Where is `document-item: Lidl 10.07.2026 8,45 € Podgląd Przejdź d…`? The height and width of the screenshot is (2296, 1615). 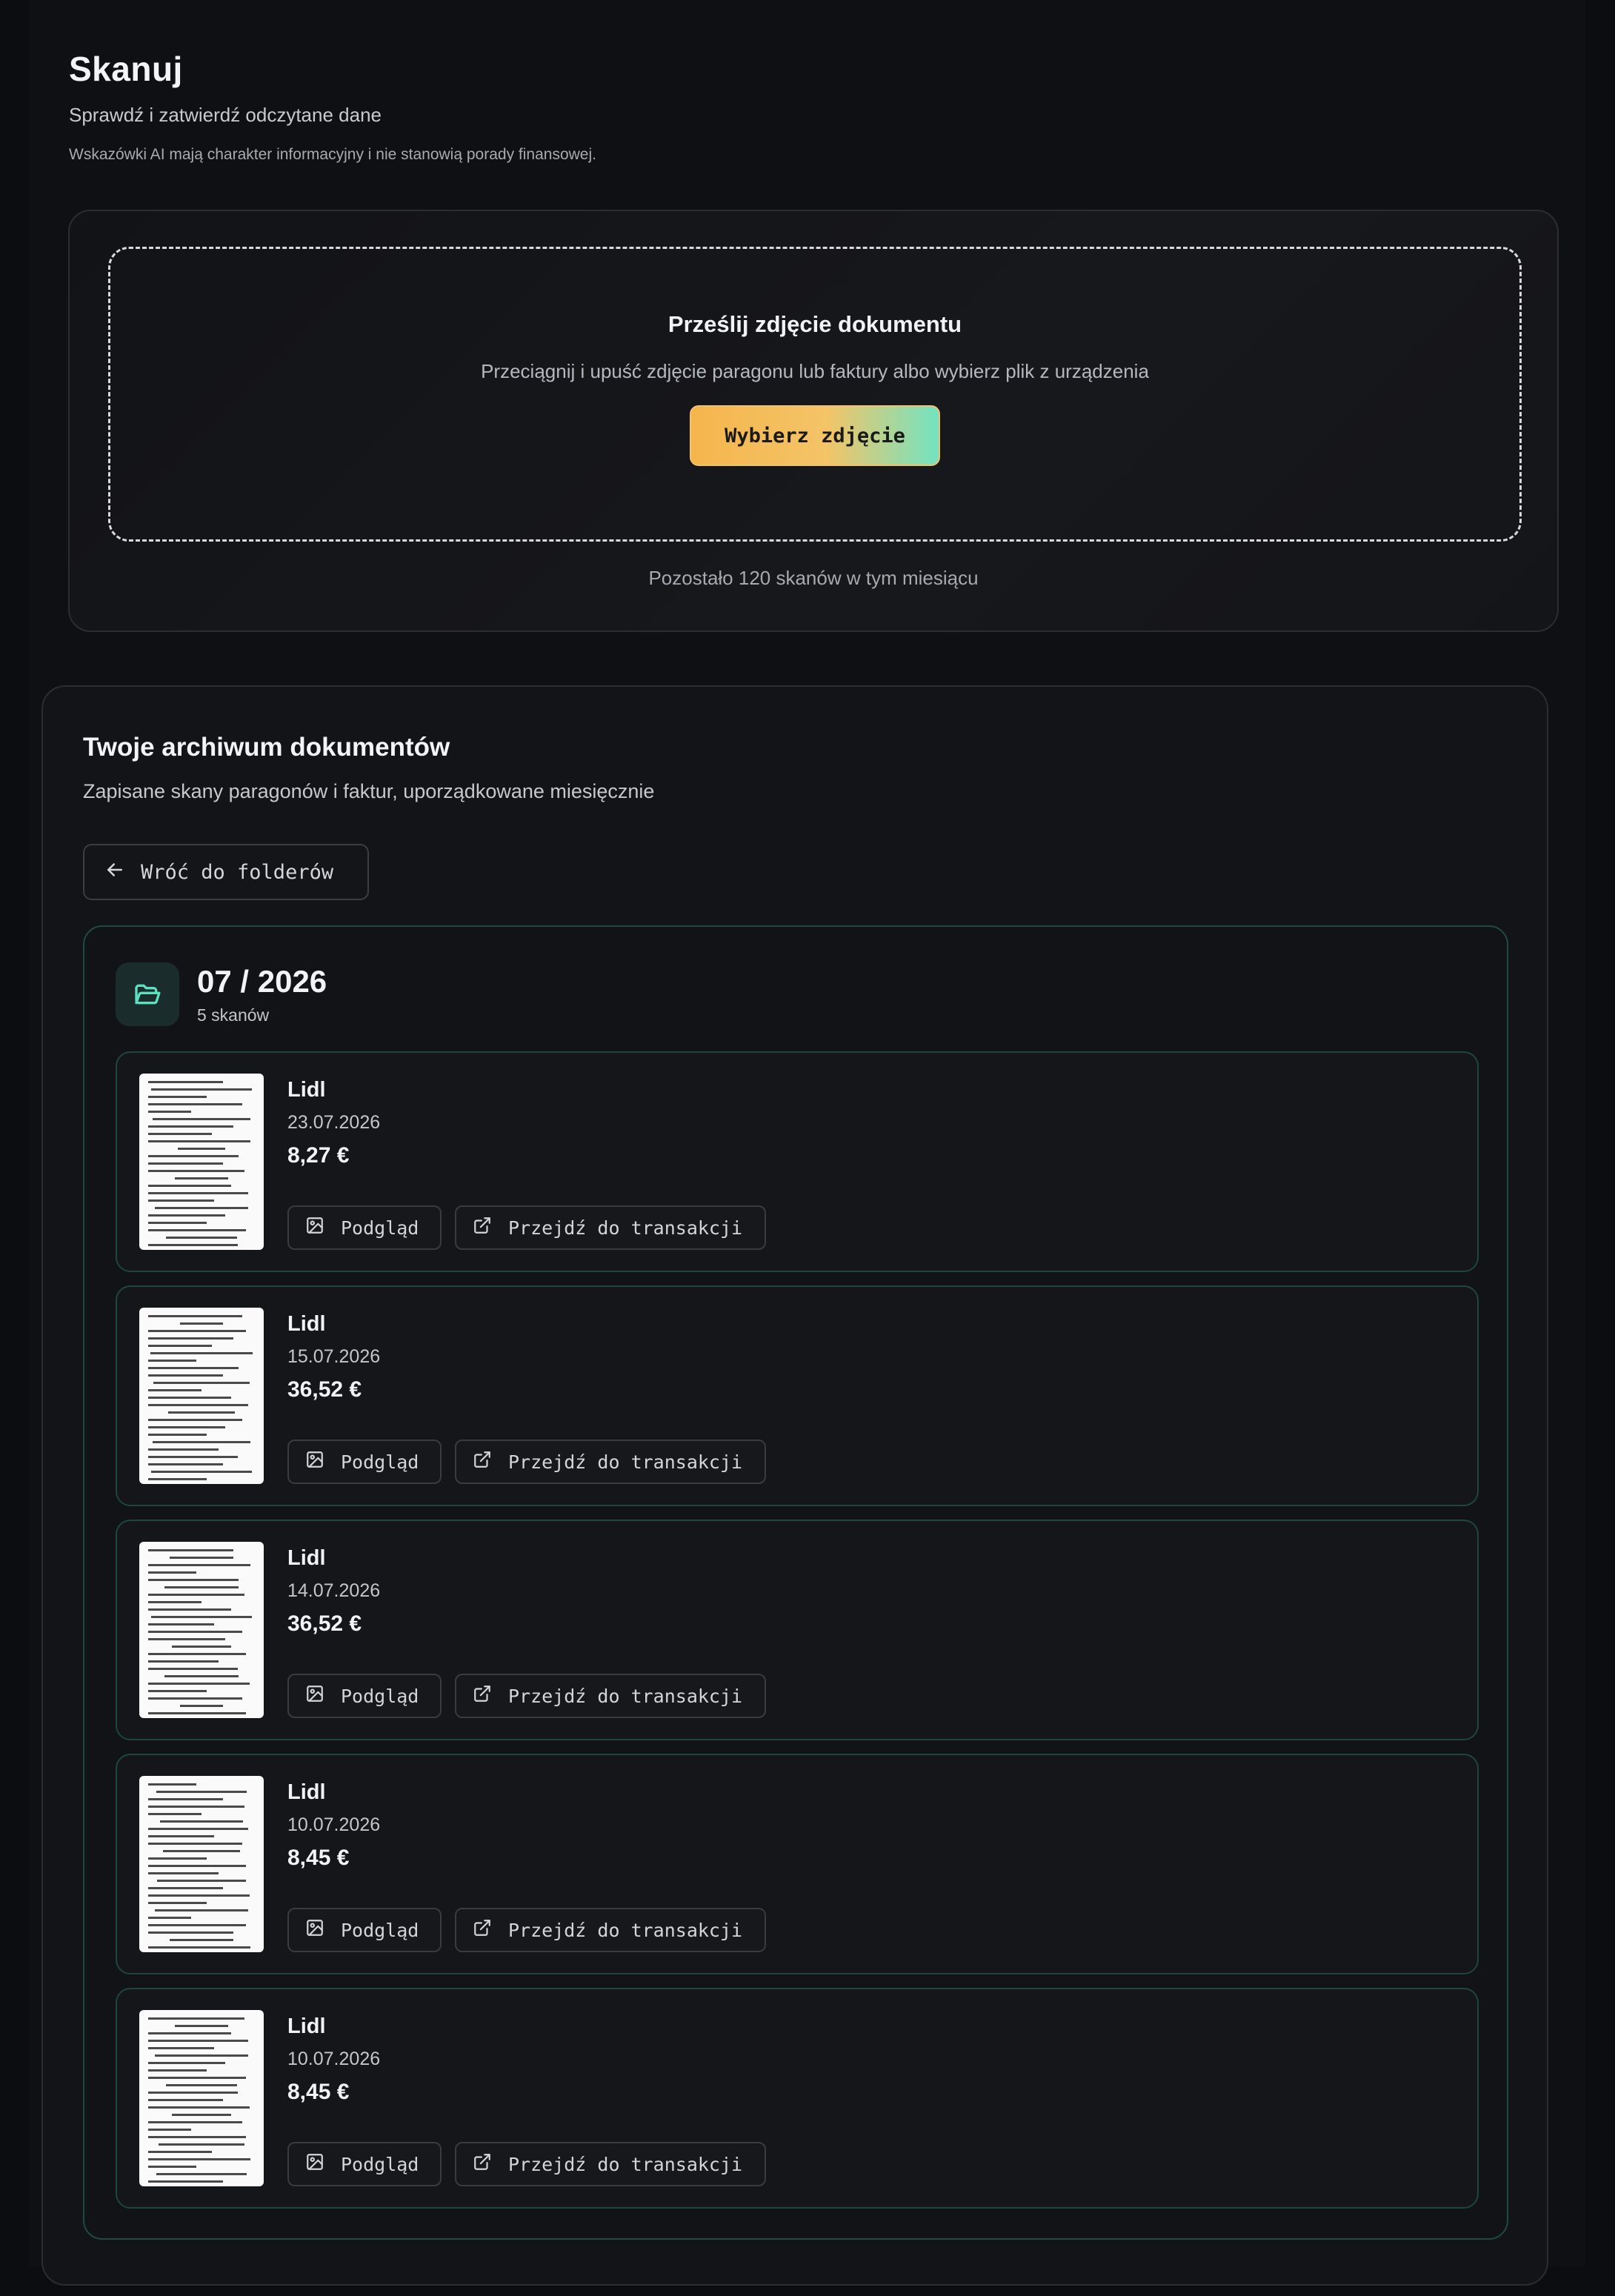 document-item: Lidl 10.07.2026 8,45 € Podgląd Przejdź d… is located at coordinates (797, 1864).